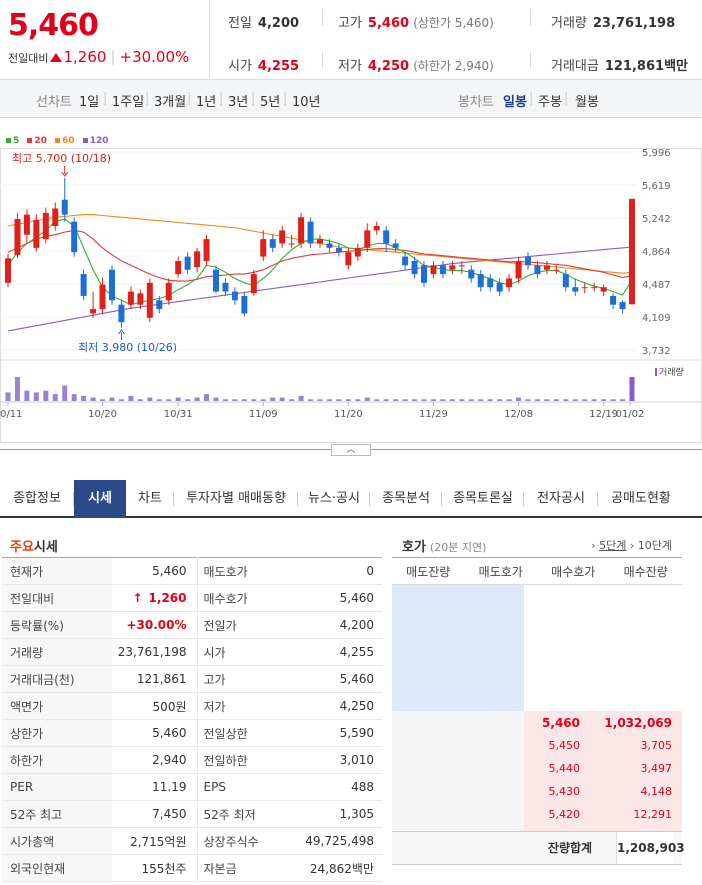 Image resolution: width=702 pixels, height=885 pixels. I want to click on row-value: ↑ 1,260, so click(154, 598).